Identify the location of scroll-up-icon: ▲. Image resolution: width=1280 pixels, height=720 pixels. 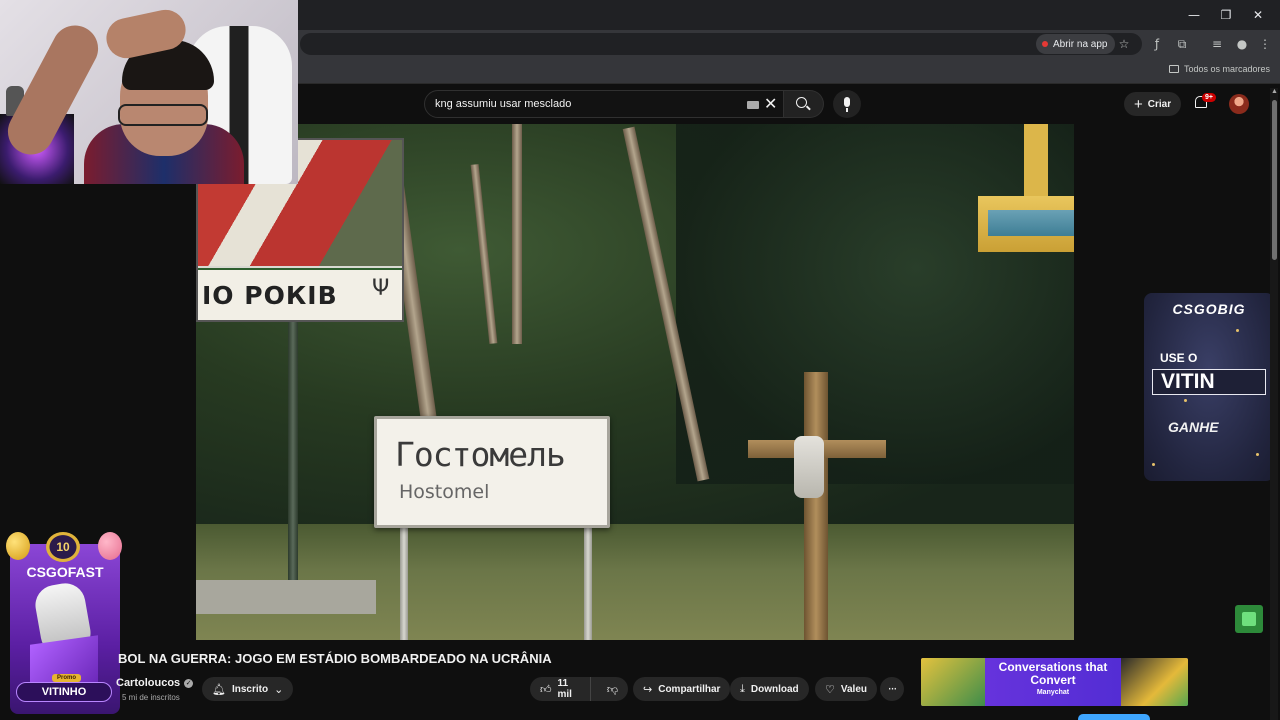
(1274, 91).